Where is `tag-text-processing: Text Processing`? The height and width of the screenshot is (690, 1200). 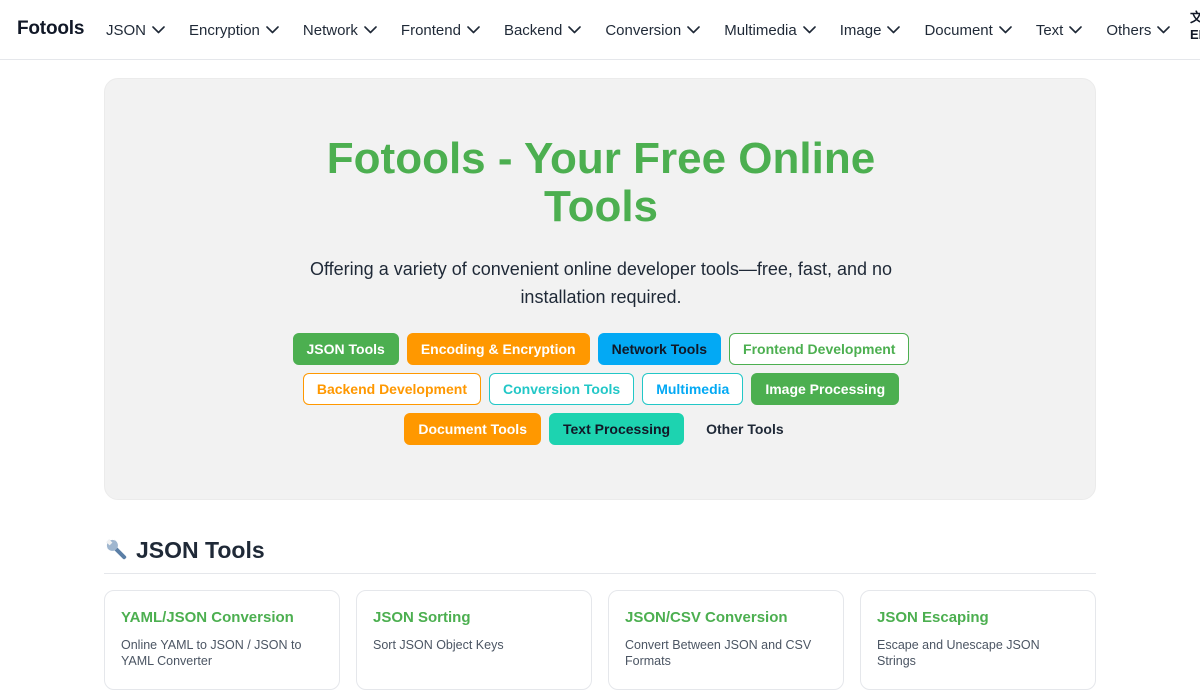
tag-text-processing: Text Processing is located at coordinates (616, 429).